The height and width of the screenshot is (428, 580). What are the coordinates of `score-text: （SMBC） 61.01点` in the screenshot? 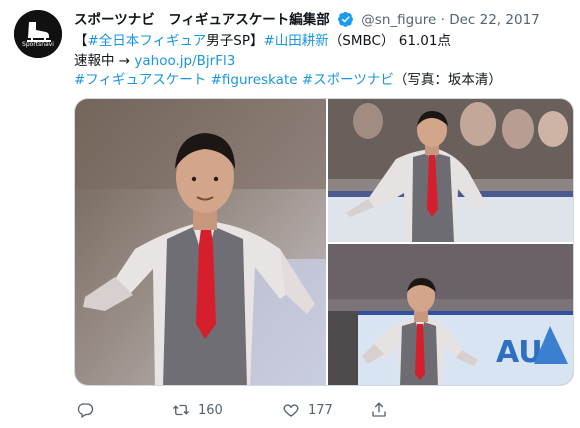 It's located at (389, 41).